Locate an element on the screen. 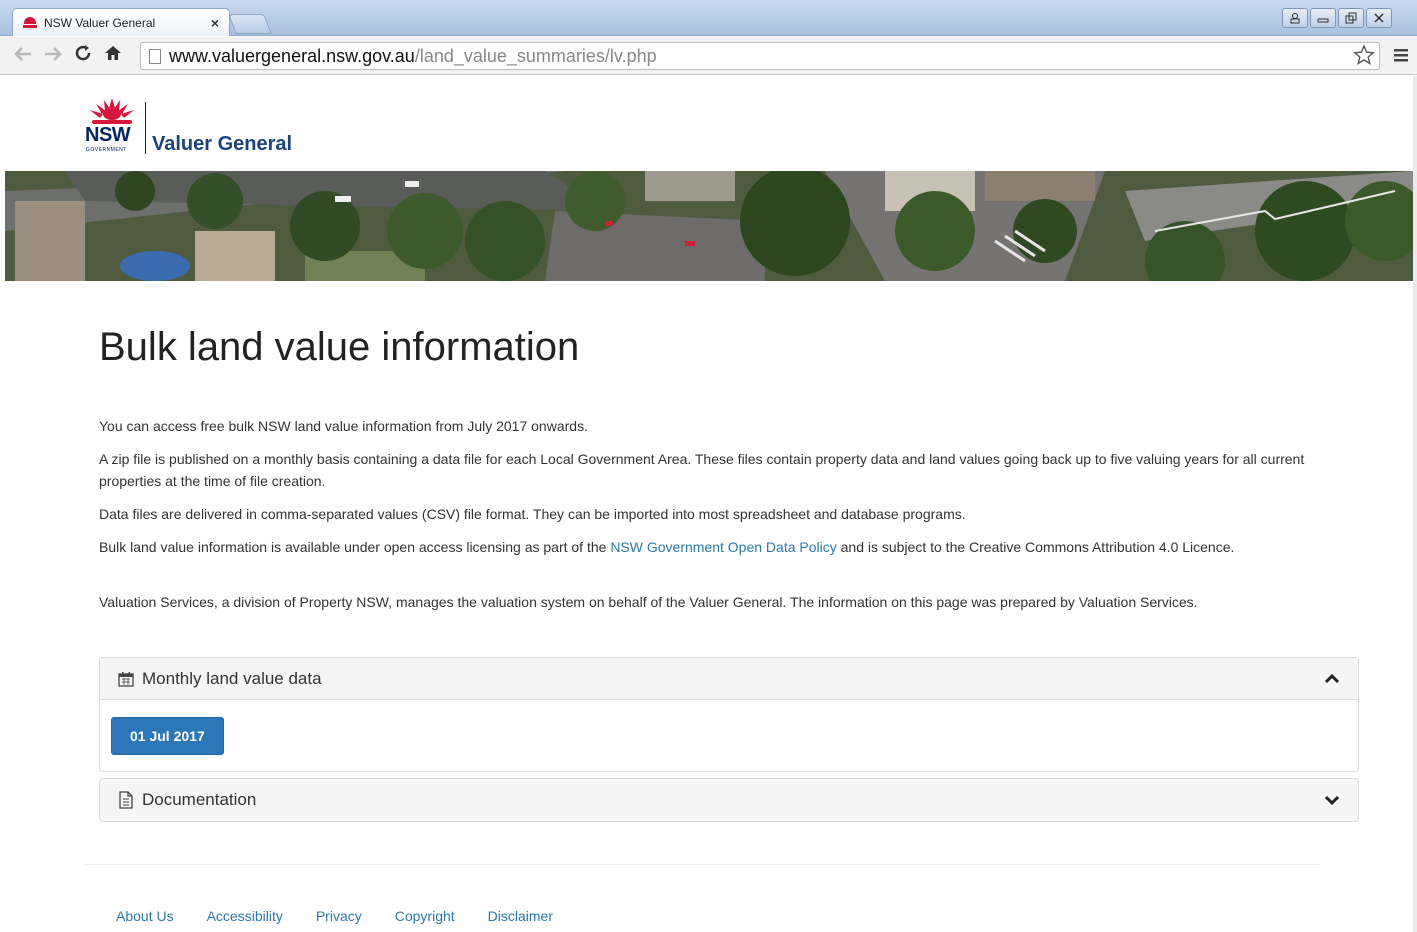  window-controls is located at coordinates (1336, 18).